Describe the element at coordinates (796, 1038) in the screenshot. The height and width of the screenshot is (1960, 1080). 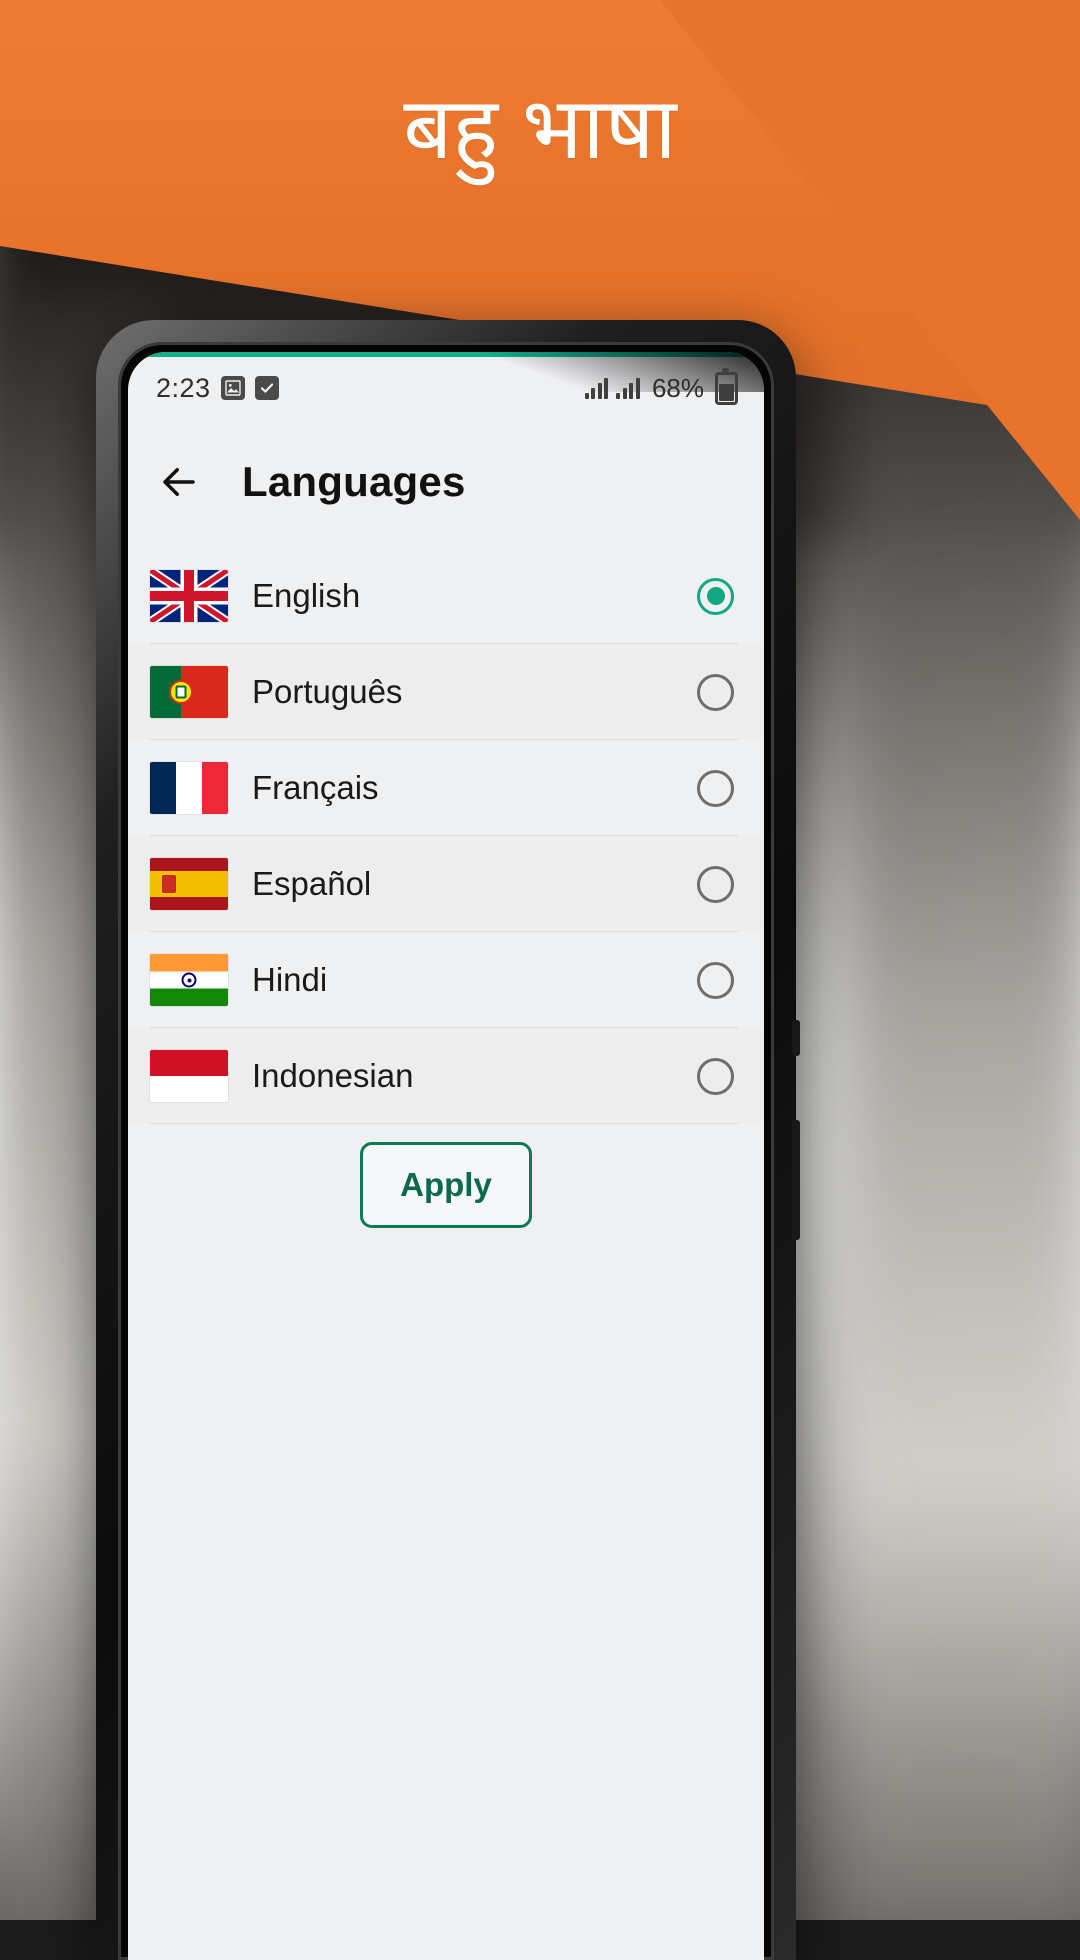
I see `phone-side-button-power` at that location.